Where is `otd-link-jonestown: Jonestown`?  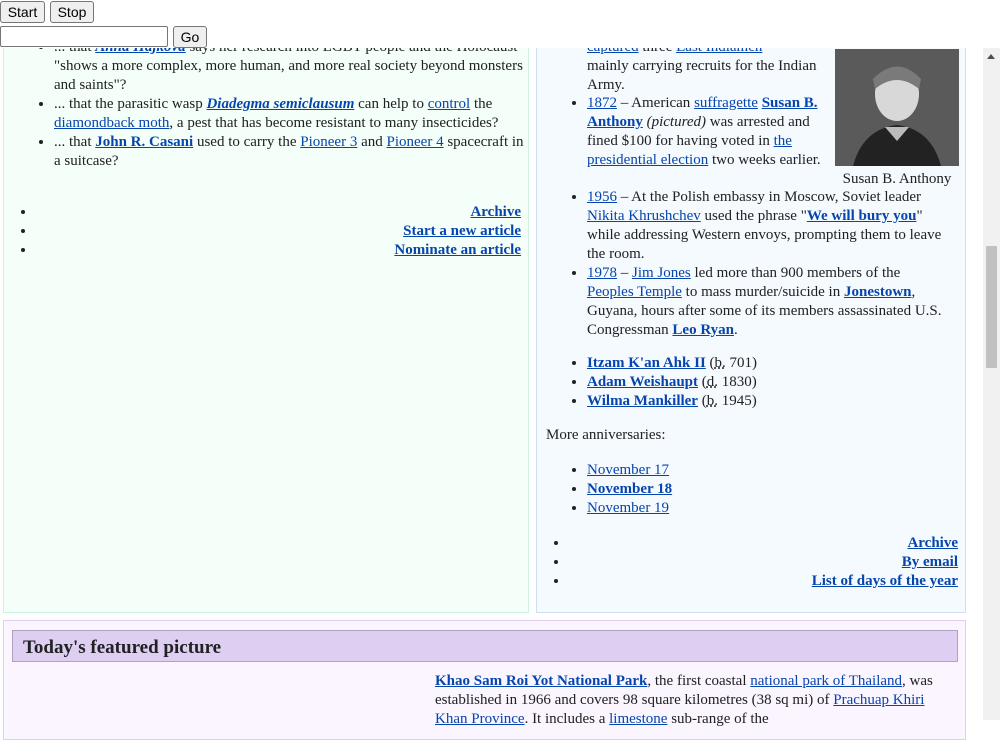
otd-link-jonestown: Jonestown is located at coordinates (878, 292).